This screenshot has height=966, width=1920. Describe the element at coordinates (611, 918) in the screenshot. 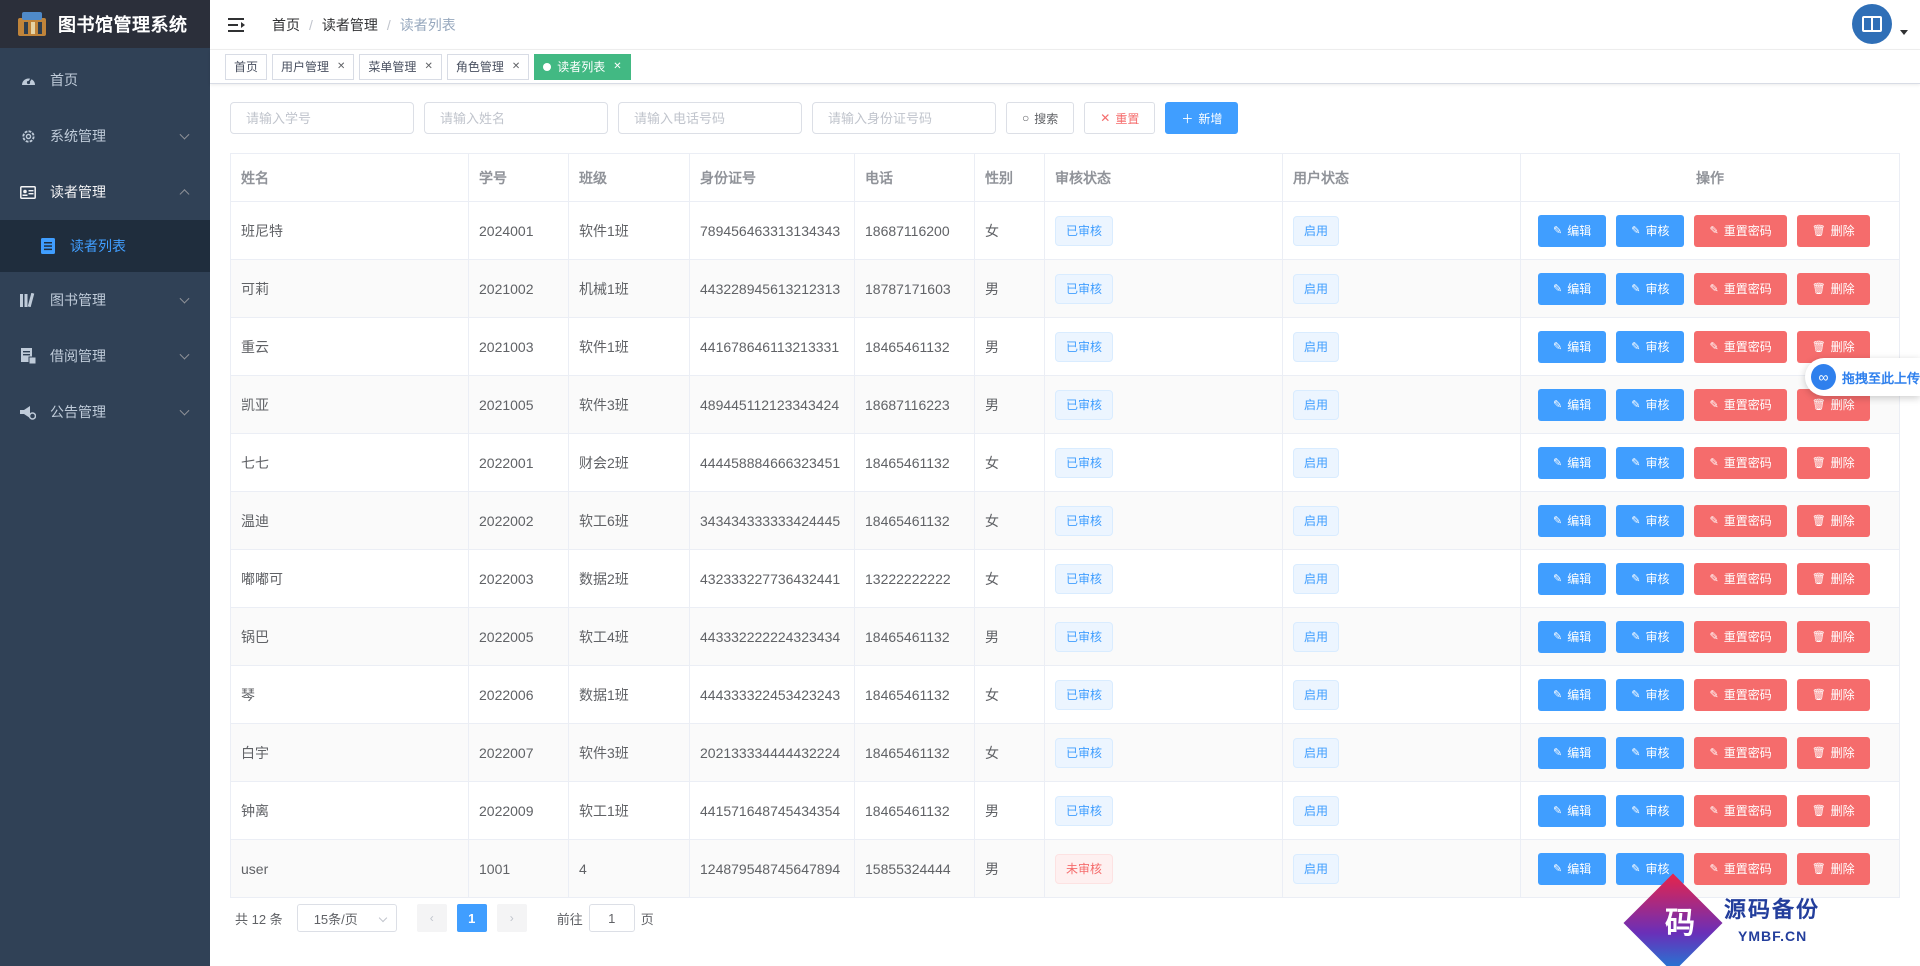

I see `goto-page-input` at that location.